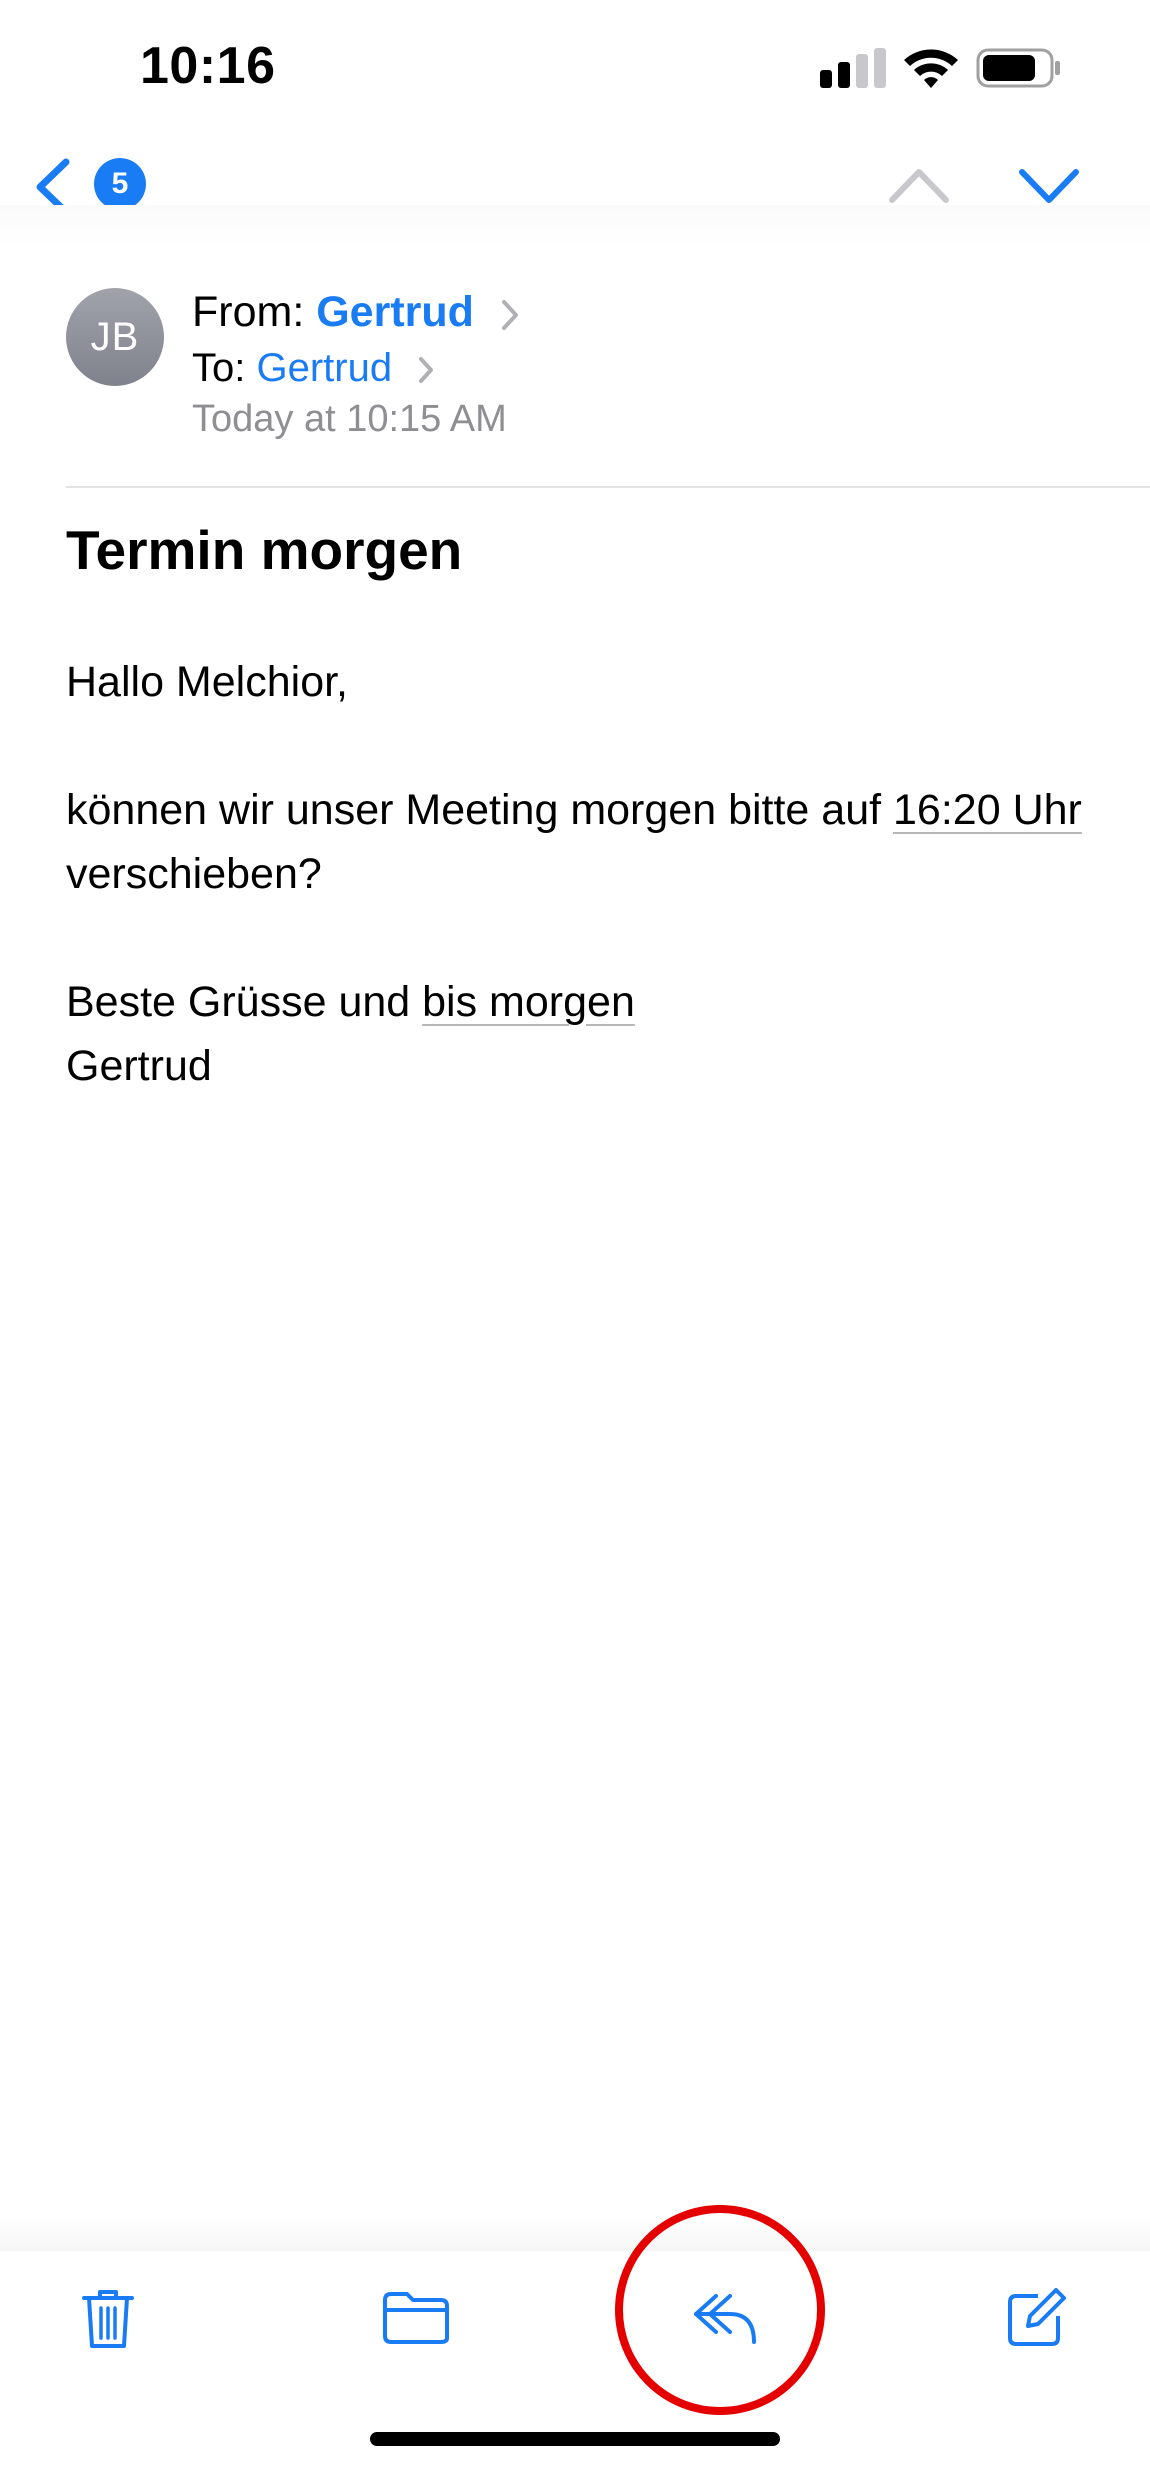 The width and height of the screenshot is (1150, 2475). What do you see at coordinates (575, 2439) in the screenshot?
I see `home-indicator` at bounding box center [575, 2439].